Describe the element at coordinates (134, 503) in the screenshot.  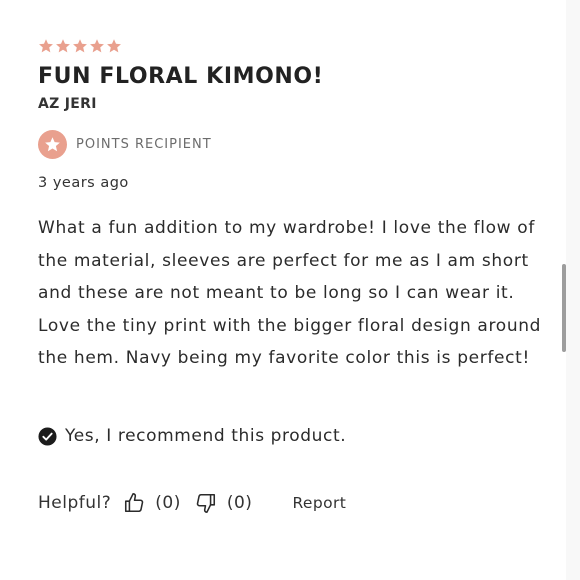
I see `thumbs-up-icon` at that location.